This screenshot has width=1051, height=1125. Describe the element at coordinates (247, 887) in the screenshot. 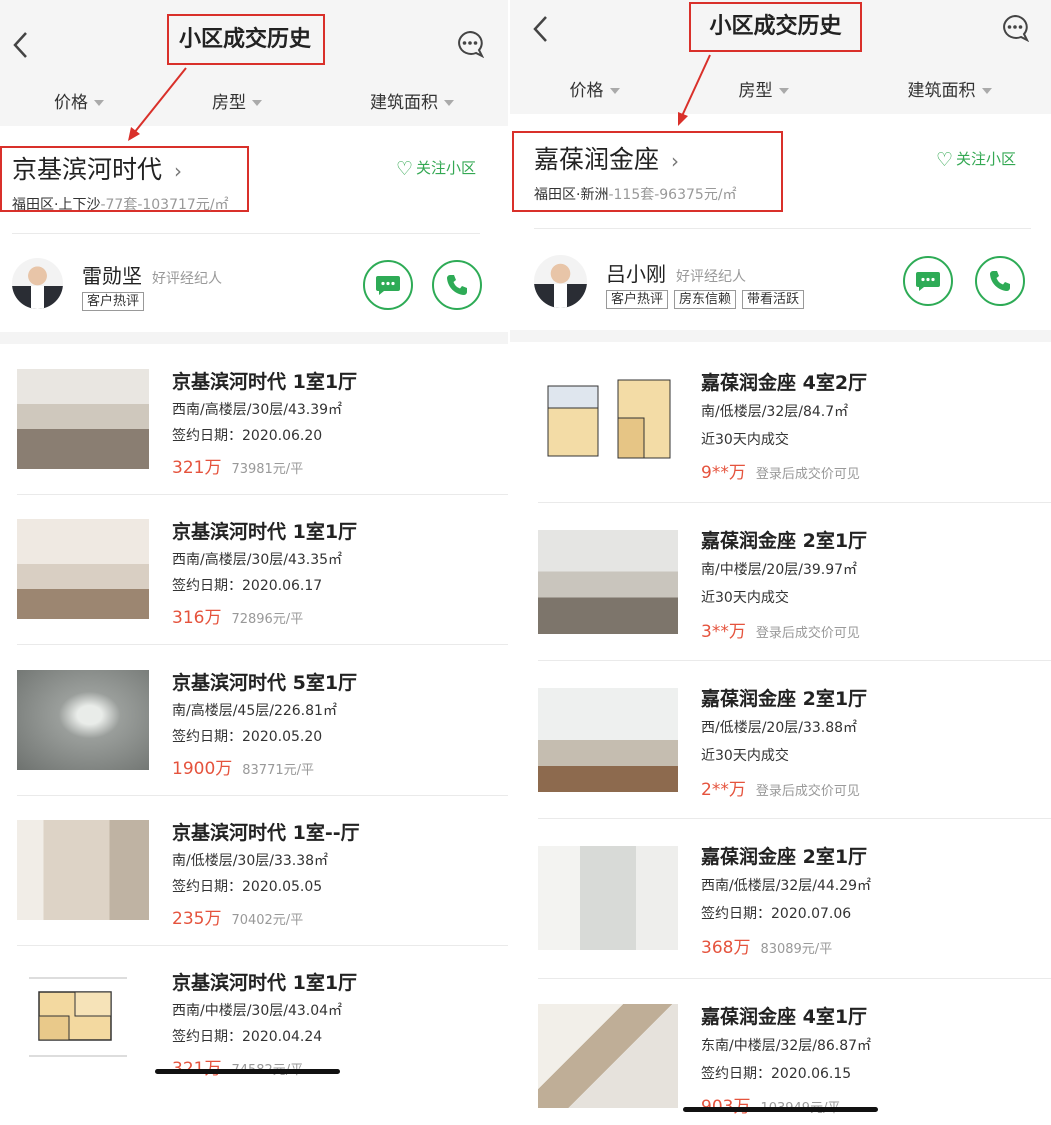

I see `listing-date: 签约日期：2020.05.05` at that location.